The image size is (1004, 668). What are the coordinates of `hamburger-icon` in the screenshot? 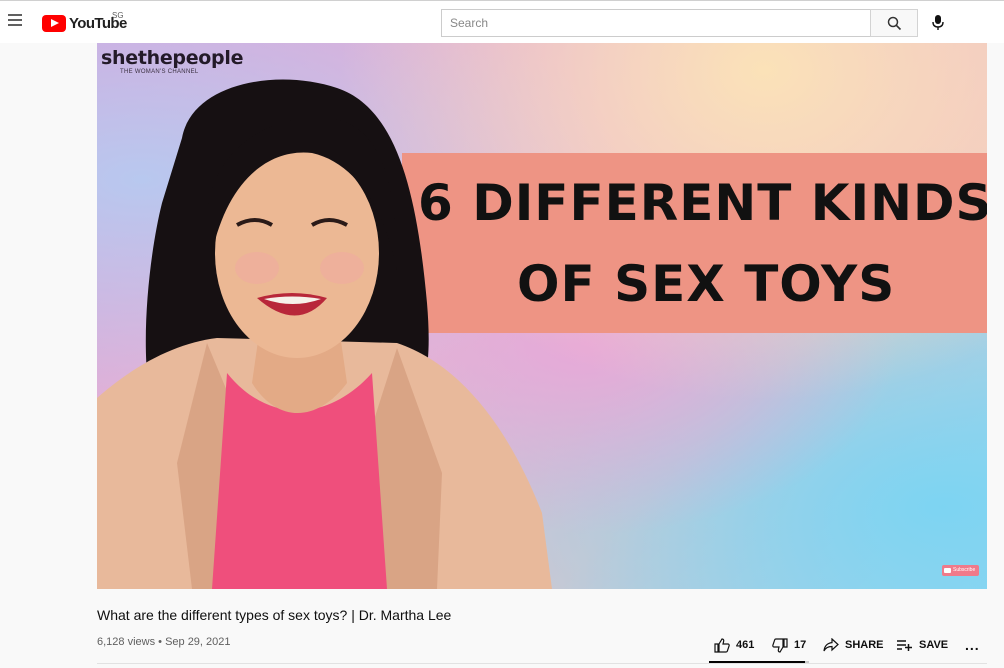 It's located at (15, 20).